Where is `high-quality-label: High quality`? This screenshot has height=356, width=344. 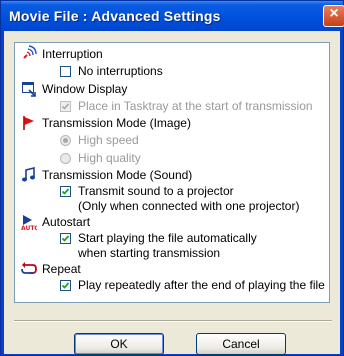
high-quality-label: High quality is located at coordinates (109, 158).